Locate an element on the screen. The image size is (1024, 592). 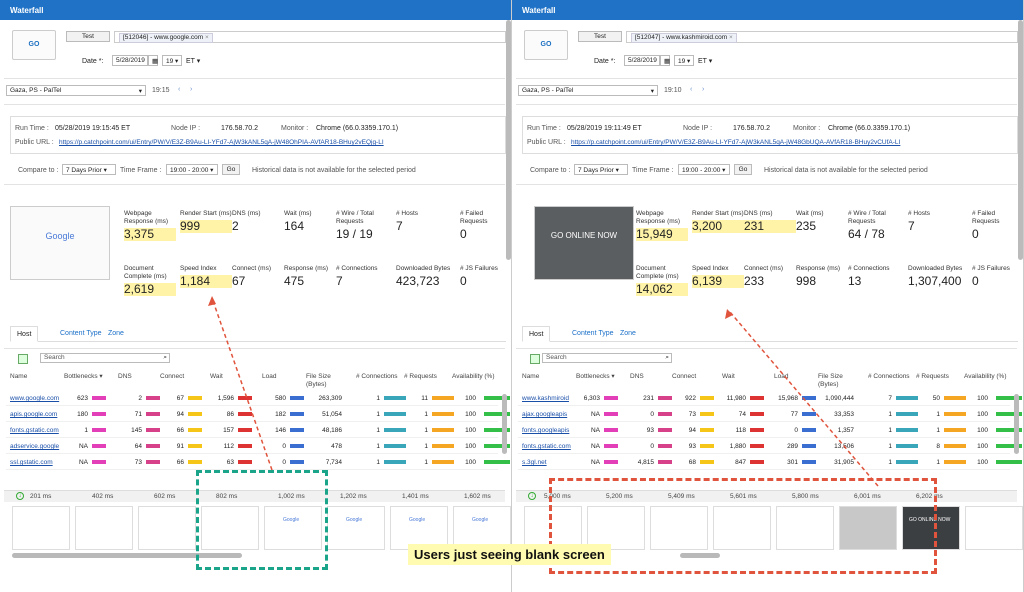
table-row: s.3gl.net NA 4,815 68 847 301 31,905 1 1 100 is located at coordinates (770, 462).